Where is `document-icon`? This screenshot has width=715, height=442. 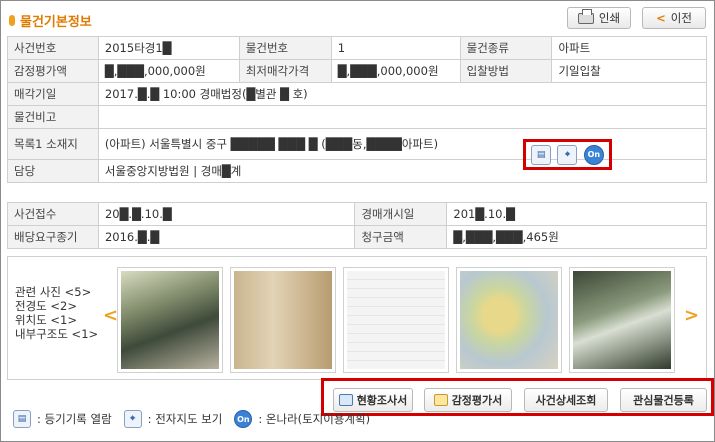 document-icon is located at coordinates (345, 400).